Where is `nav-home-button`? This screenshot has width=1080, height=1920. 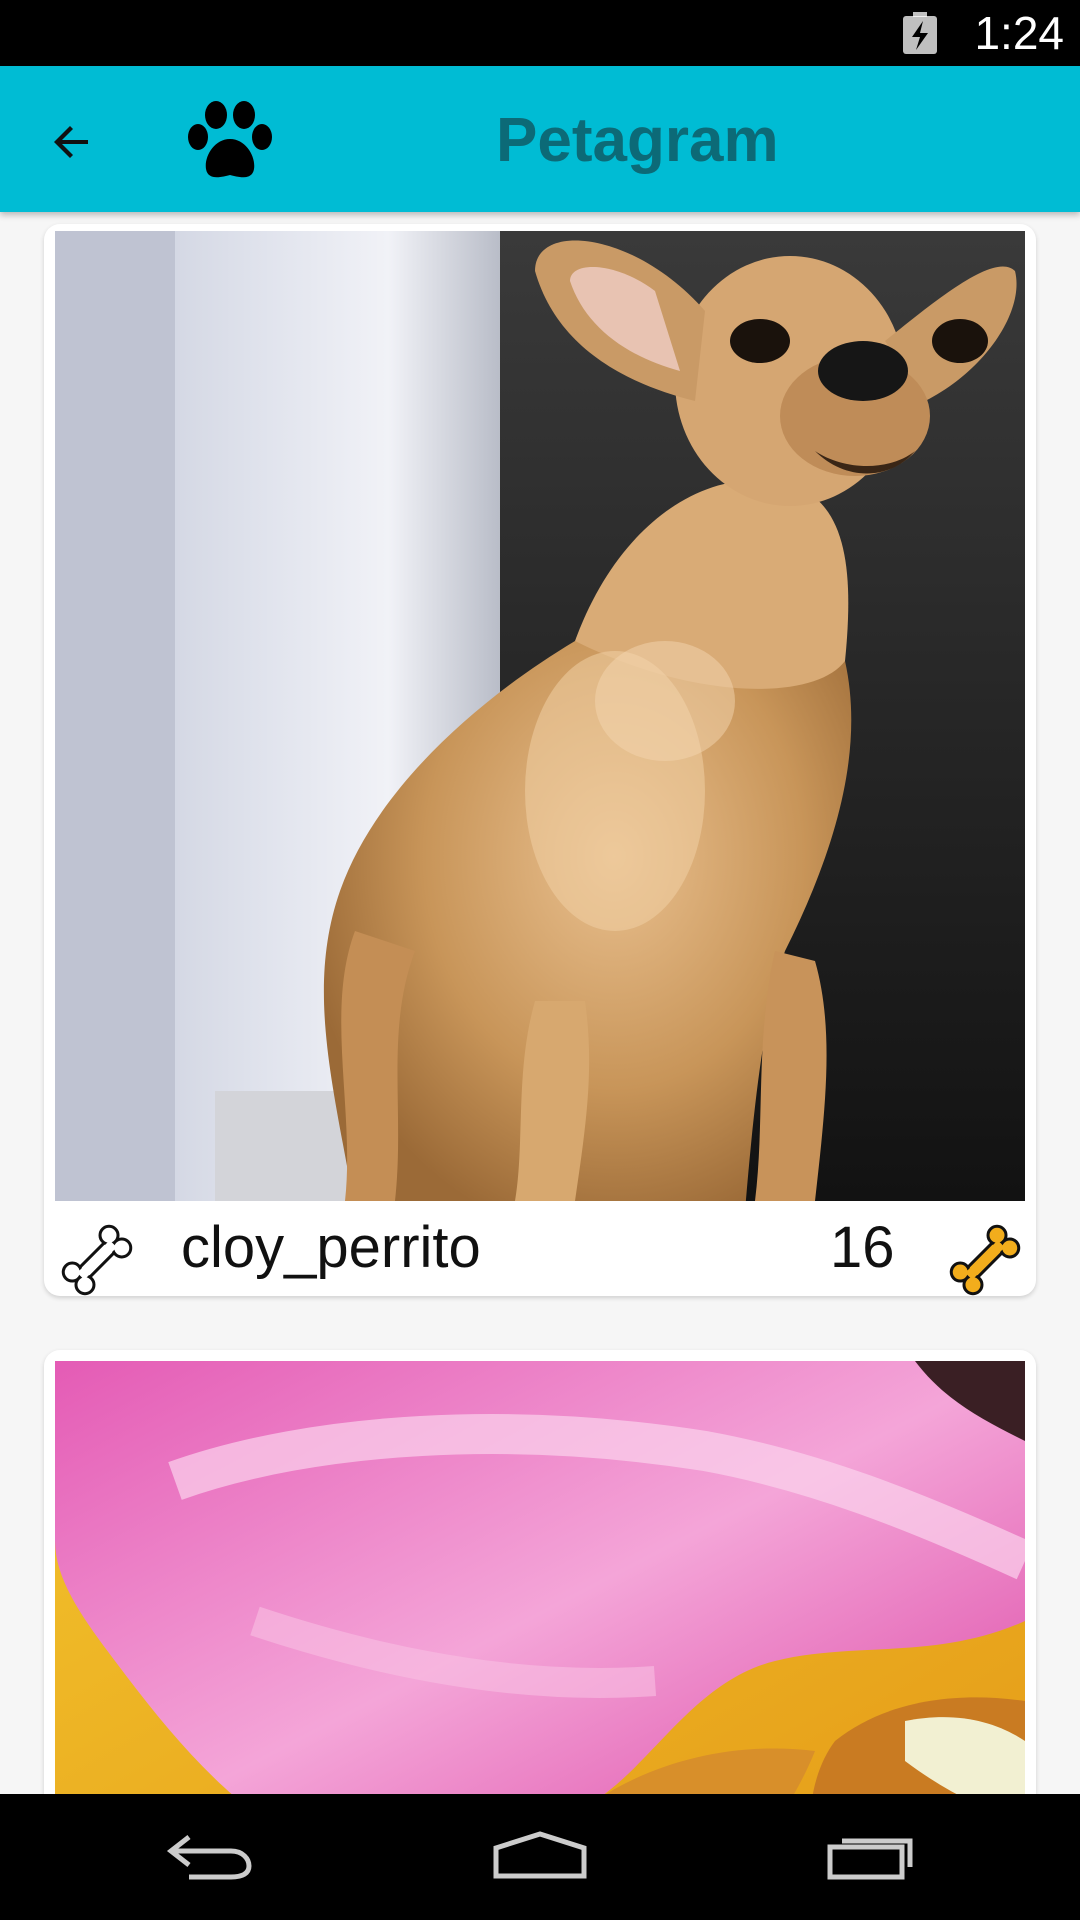 nav-home-button is located at coordinates (540, 1856).